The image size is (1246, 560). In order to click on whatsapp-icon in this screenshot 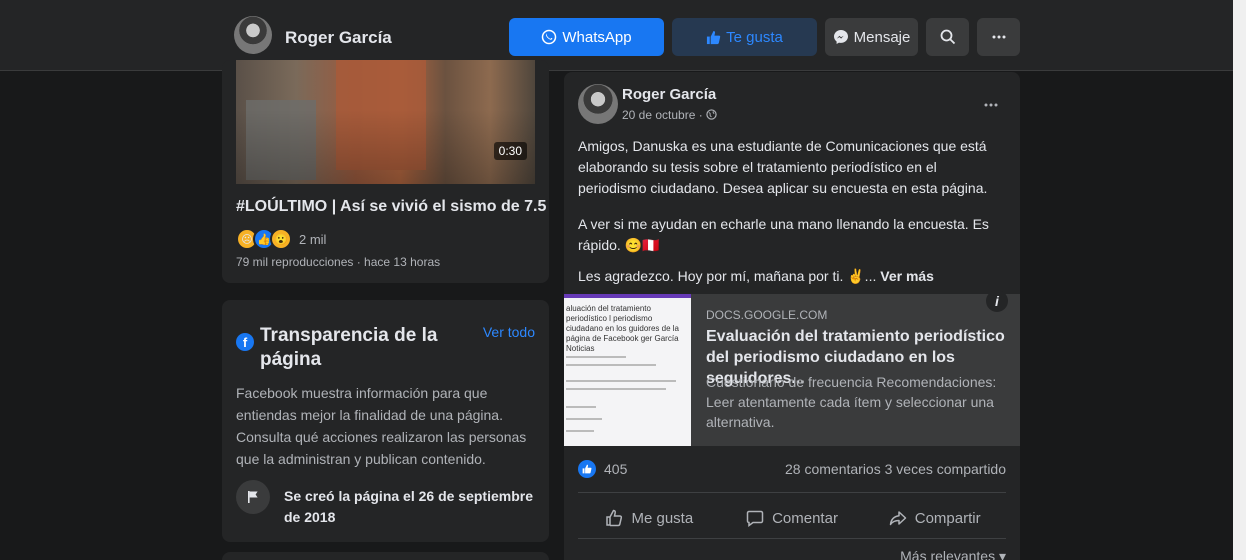, I will do `click(549, 37)`.